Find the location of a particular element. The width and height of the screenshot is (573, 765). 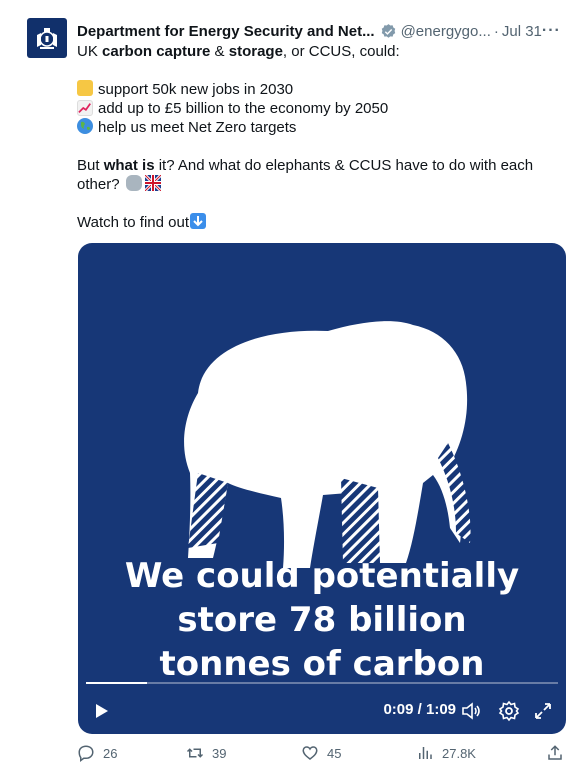

volume-icon is located at coordinates (471, 711).